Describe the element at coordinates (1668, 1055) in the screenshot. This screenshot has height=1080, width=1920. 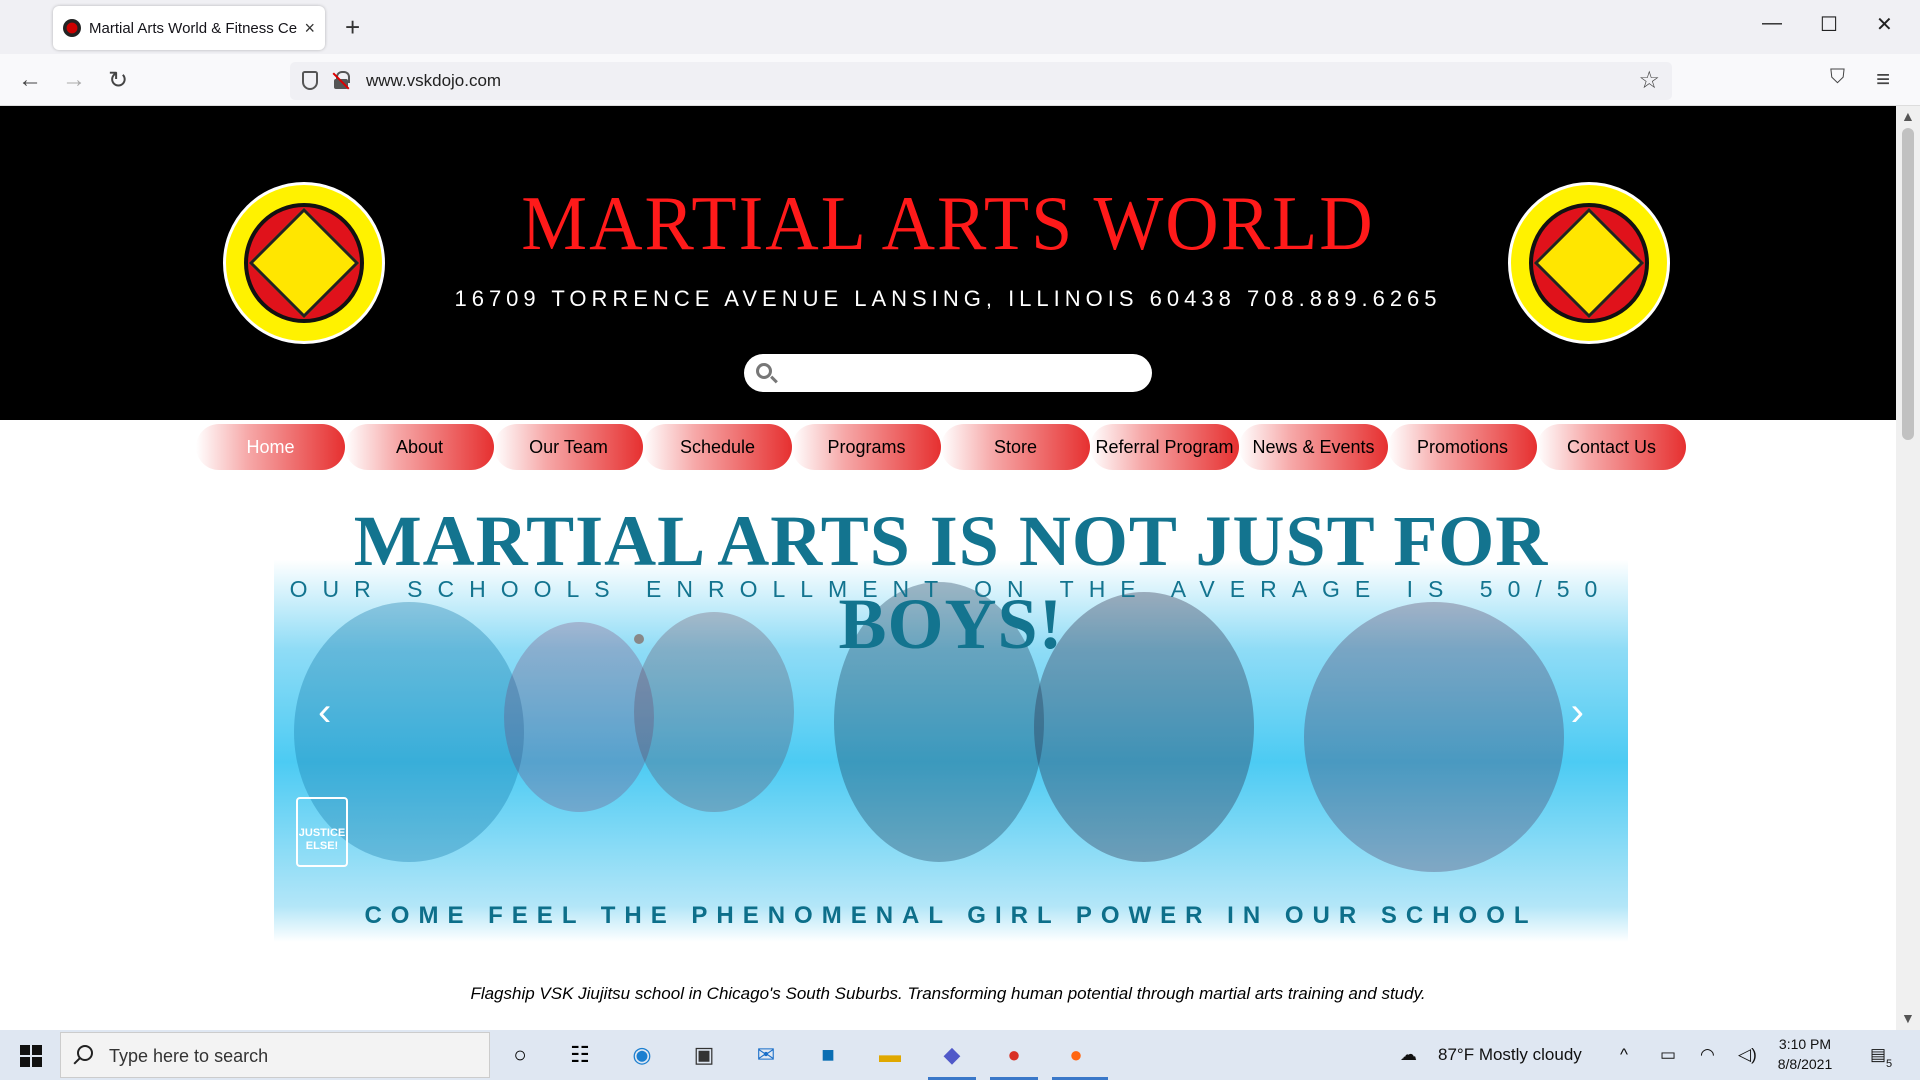
I see `battery-icon: ▭` at that location.